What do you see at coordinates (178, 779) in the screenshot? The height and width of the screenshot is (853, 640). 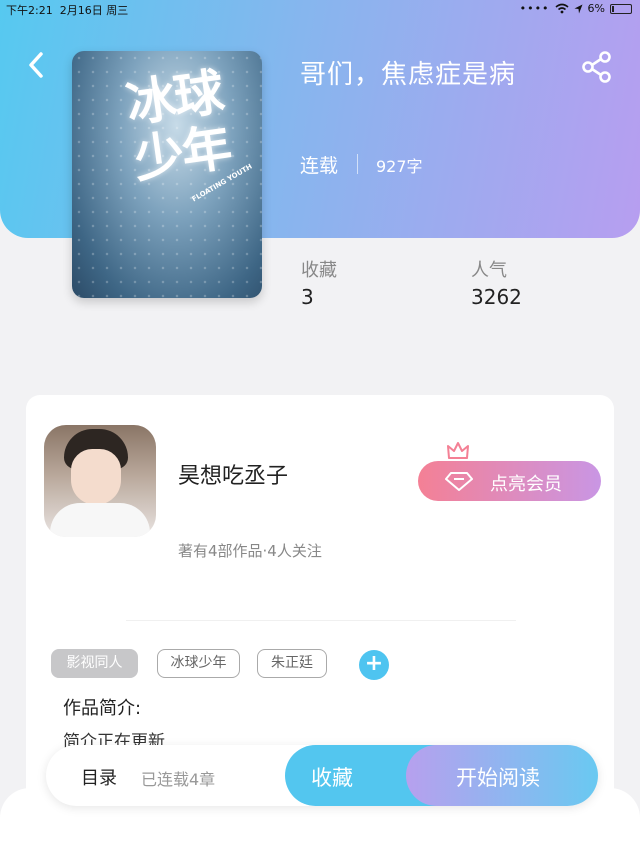 I see `chapter-count: 已连载4章` at bounding box center [178, 779].